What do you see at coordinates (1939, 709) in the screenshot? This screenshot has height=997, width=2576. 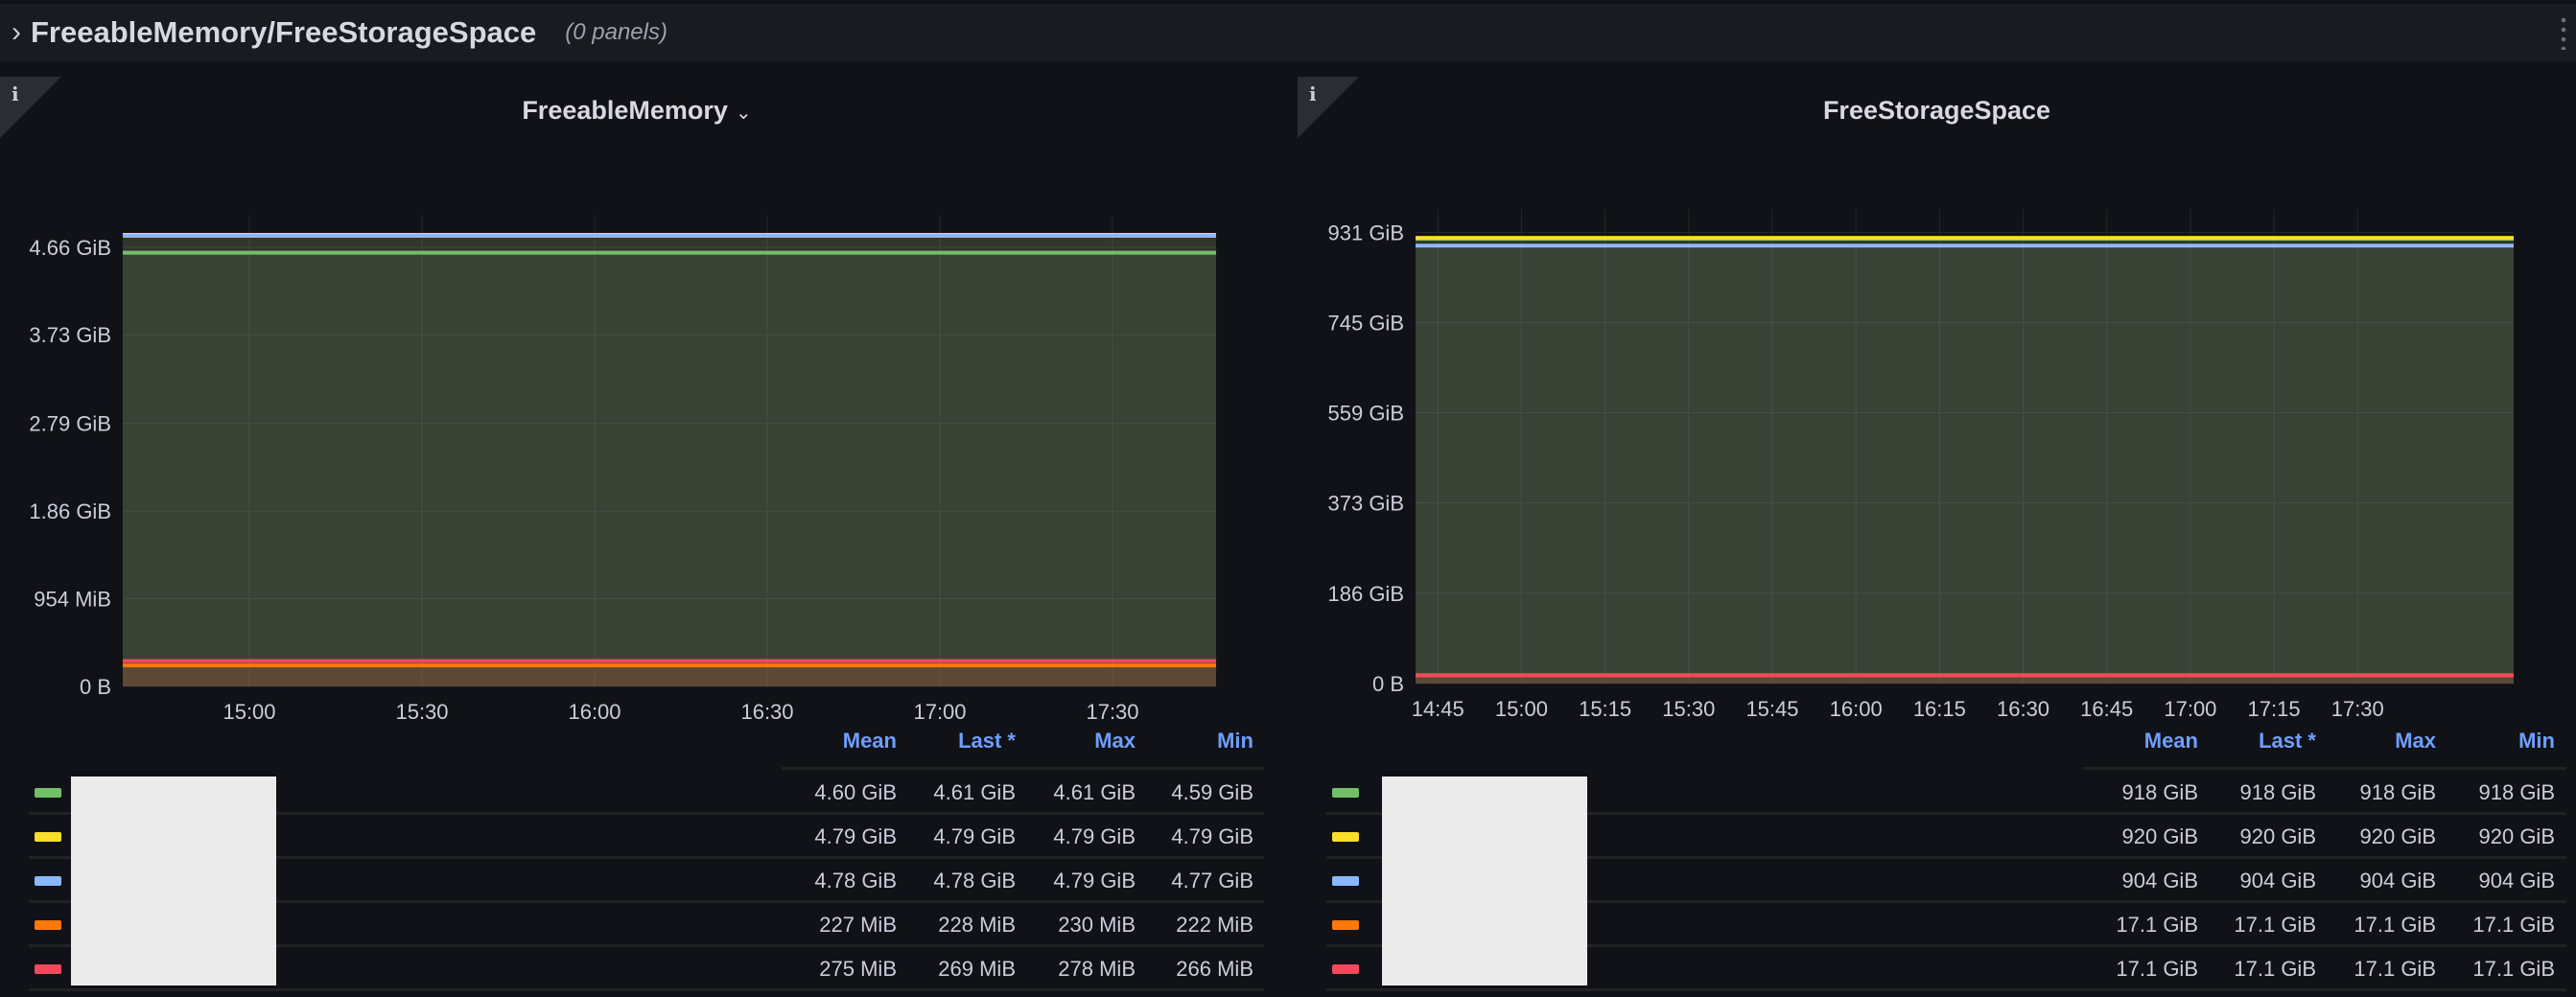 I see `x-tick-label: 16:15` at bounding box center [1939, 709].